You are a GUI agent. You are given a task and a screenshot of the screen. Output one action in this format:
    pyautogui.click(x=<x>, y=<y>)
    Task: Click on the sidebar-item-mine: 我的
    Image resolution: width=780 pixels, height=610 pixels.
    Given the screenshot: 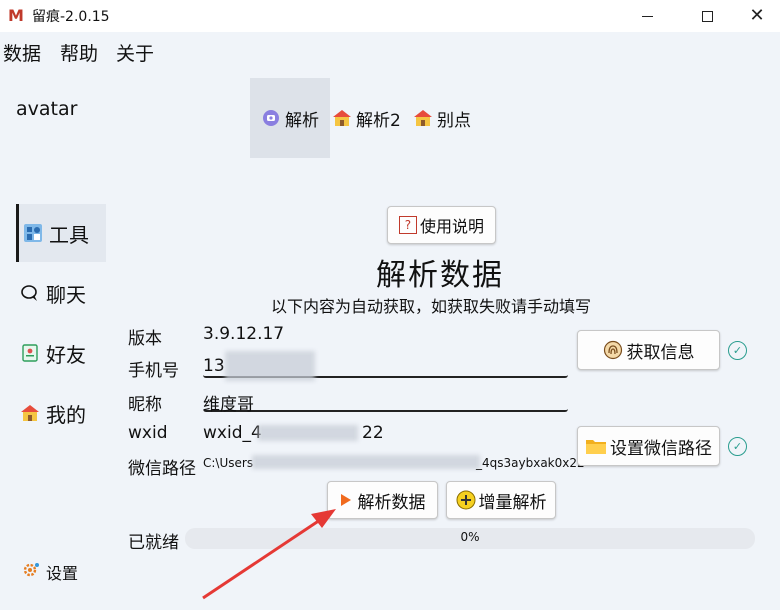 What is the action you would take?
    pyautogui.click(x=61, y=413)
    